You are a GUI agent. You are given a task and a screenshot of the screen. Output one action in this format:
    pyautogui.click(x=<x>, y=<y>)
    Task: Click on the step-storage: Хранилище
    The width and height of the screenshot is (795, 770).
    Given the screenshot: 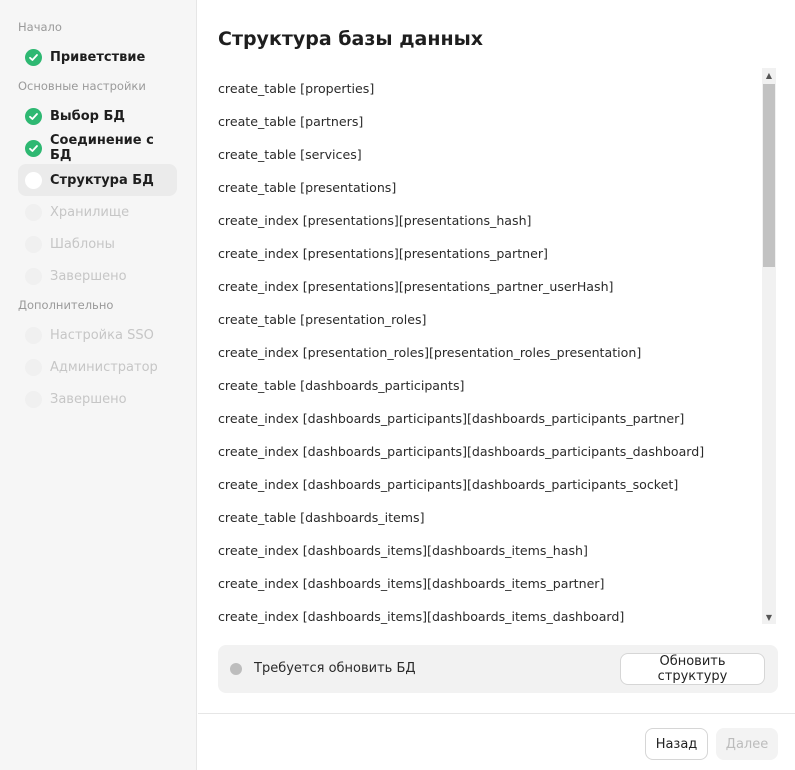 What is the action you would take?
    pyautogui.click(x=97, y=212)
    